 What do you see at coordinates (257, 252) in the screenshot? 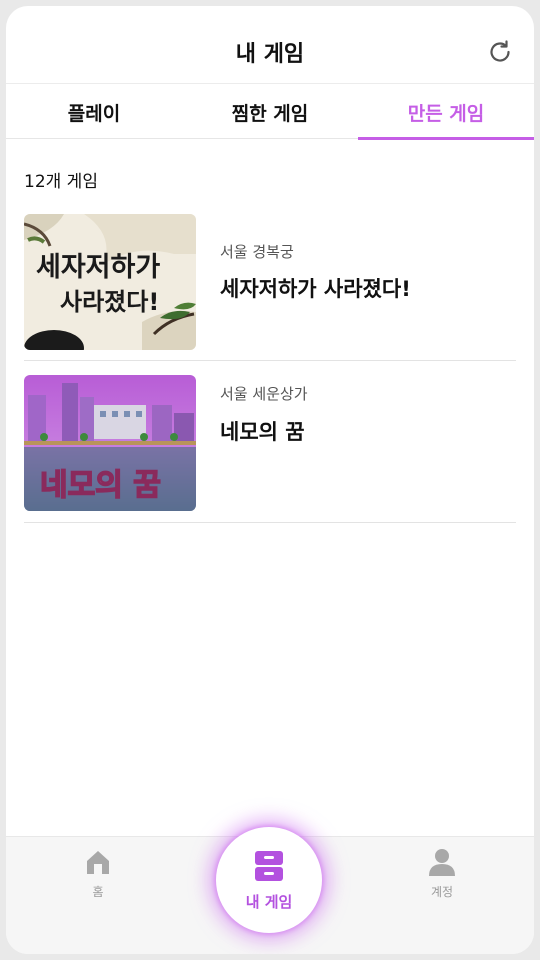
I see `game-location: 서울 경복궁` at bounding box center [257, 252].